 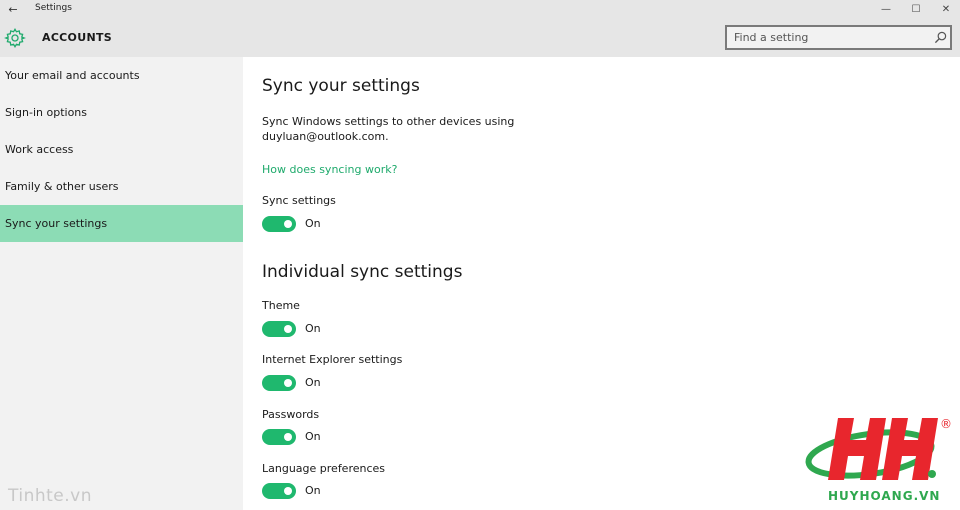 I want to click on sidebar-item-sign-in-options: Sign-in options, so click(x=121, y=112).